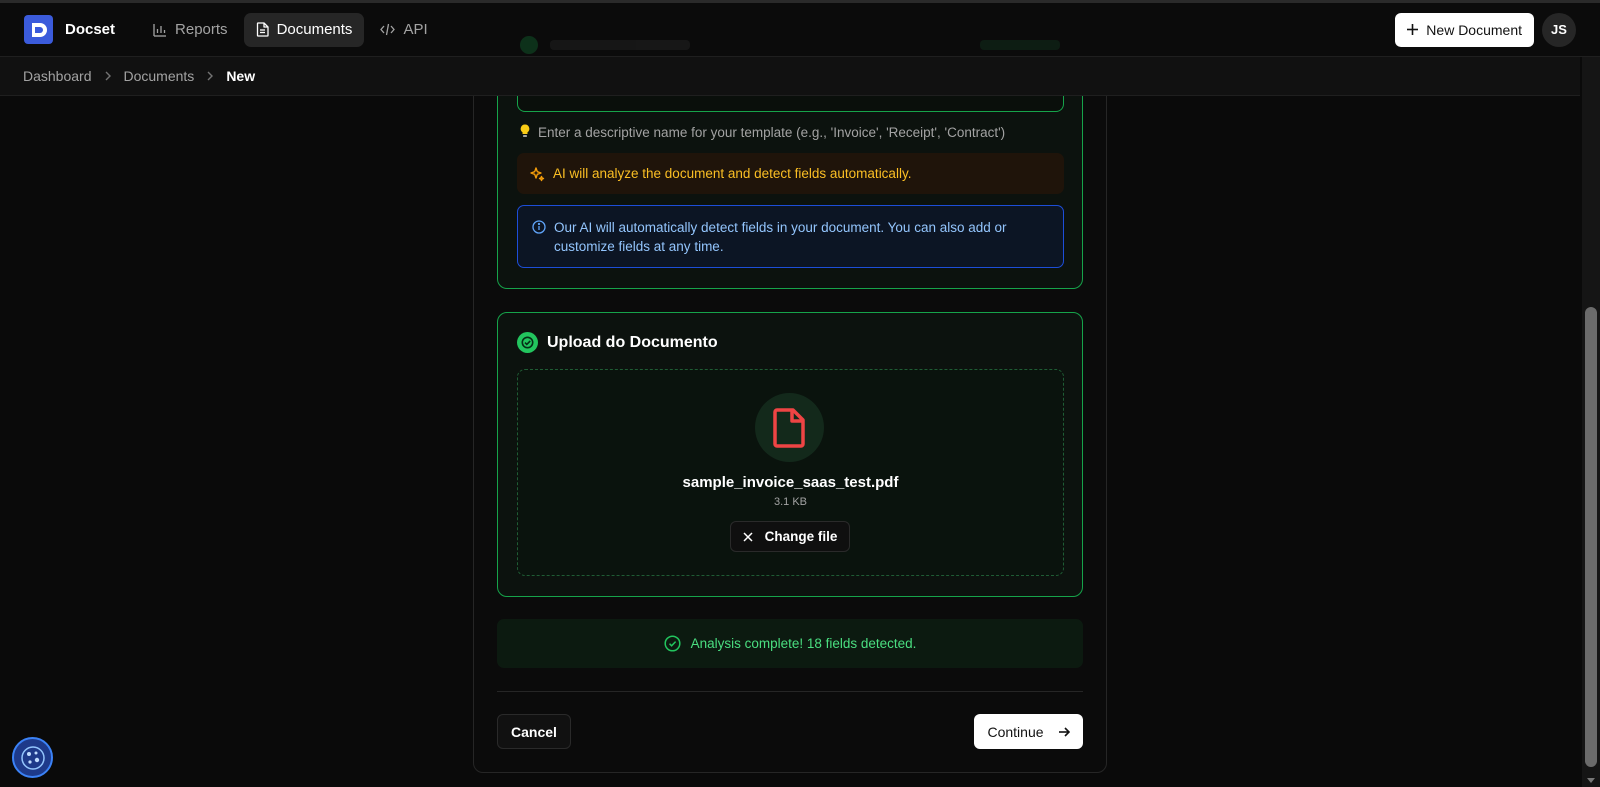  What do you see at coordinates (790, 45) in the screenshot?
I see `scrolled-content-shadow` at bounding box center [790, 45].